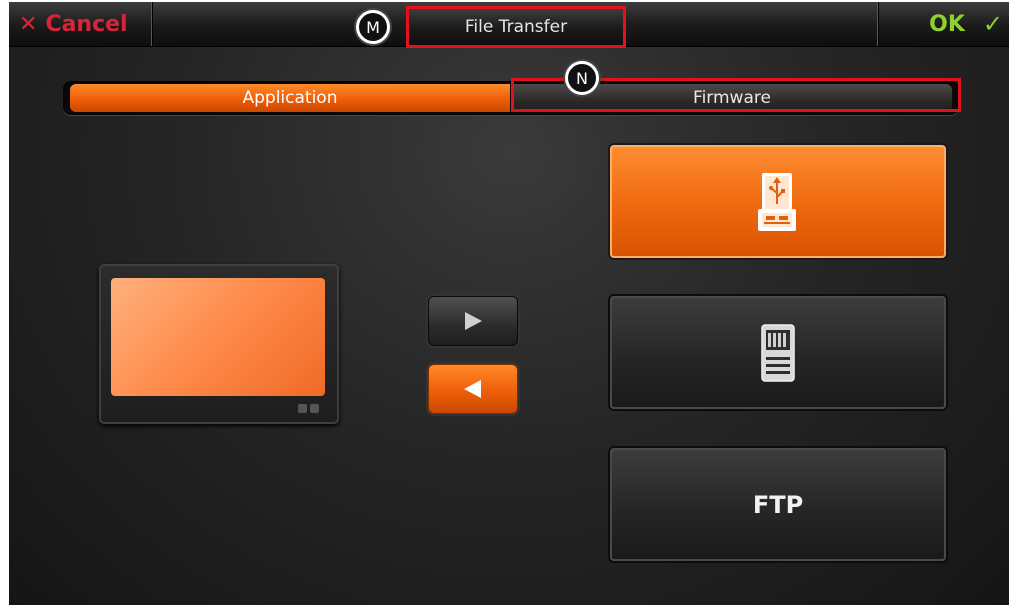  I want to click on page-title: File Transfer, so click(516, 27).